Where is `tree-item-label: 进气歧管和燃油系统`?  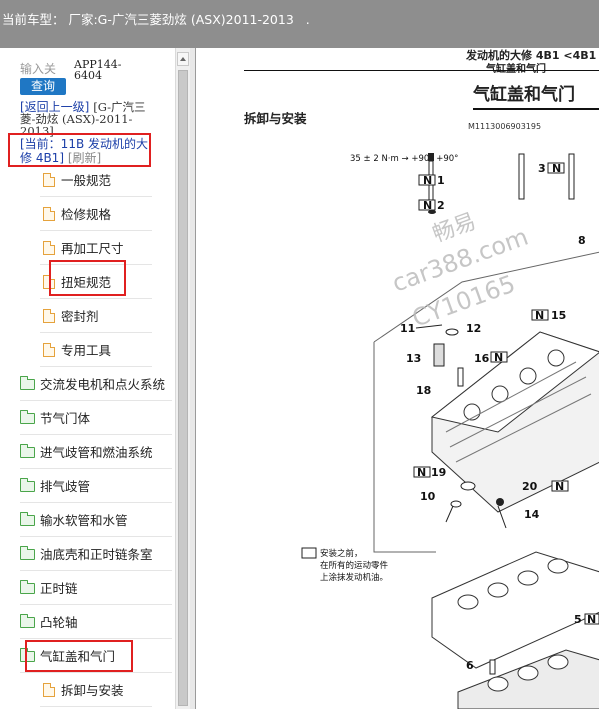 tree-item-label: 进气歧管和燃油系统 is located at coordinates (96, 452).